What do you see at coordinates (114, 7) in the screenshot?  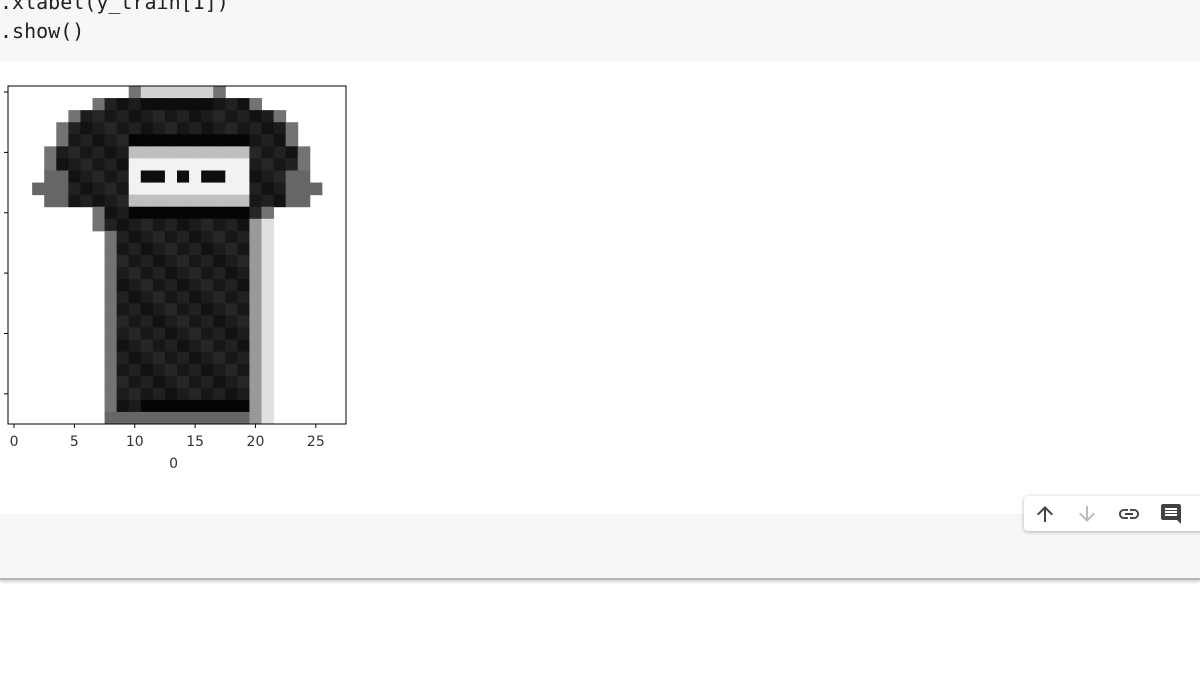 I see `code-line: .xlabel(y_train[1])` at bounding box center [114, 7].